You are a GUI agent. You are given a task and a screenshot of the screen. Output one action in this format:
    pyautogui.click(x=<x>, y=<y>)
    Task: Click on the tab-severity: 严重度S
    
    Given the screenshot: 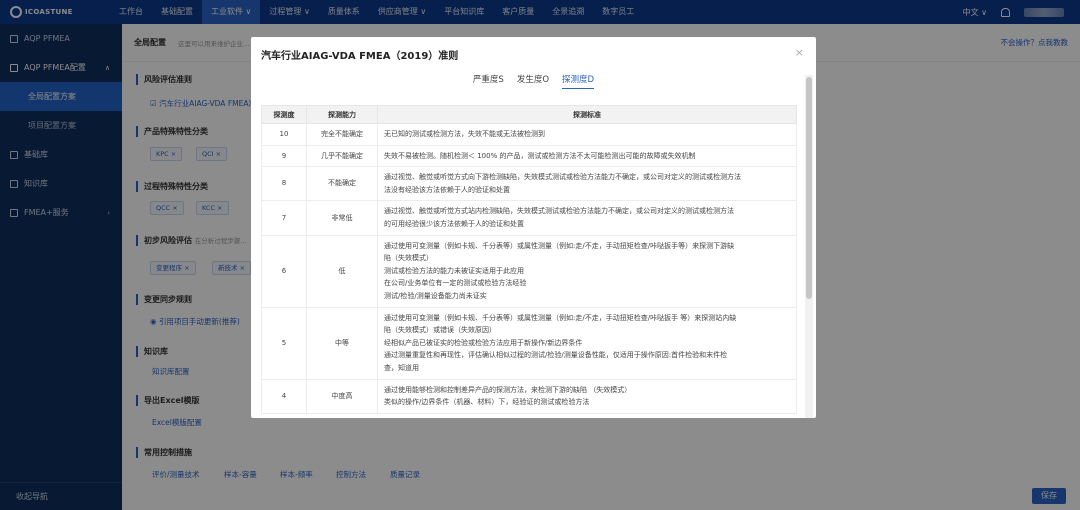 What is the action you would take?
    pyautogui.click(x=488, y=81)
    